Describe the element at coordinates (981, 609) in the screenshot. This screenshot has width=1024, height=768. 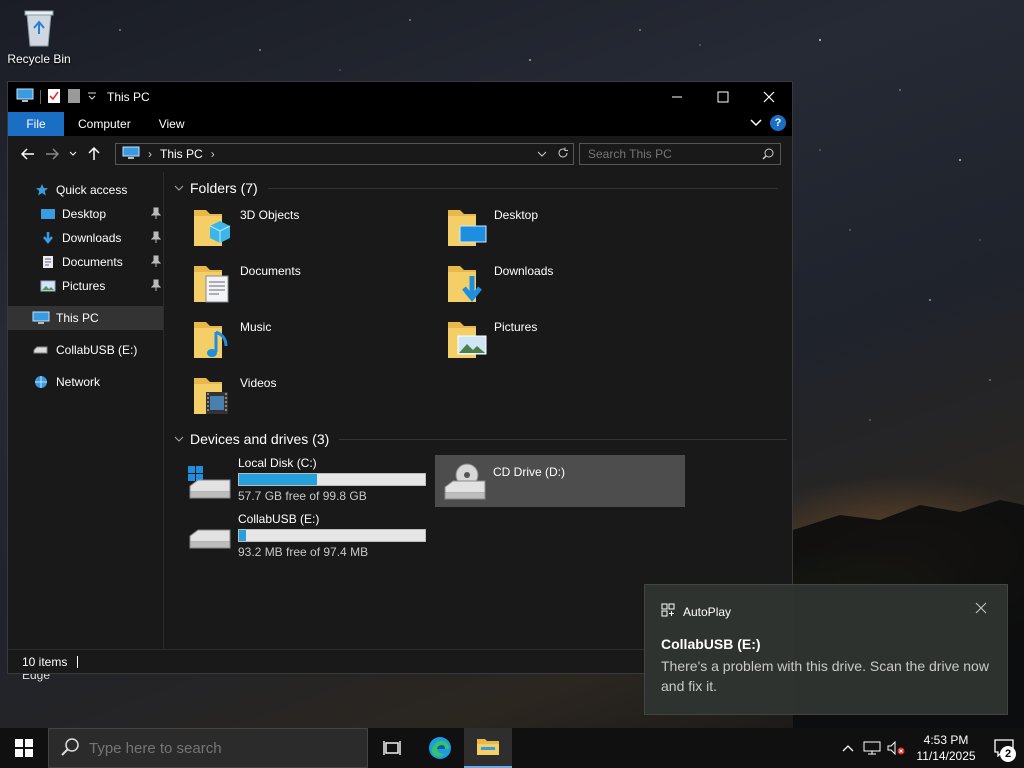
I see `close-icon` at that location.